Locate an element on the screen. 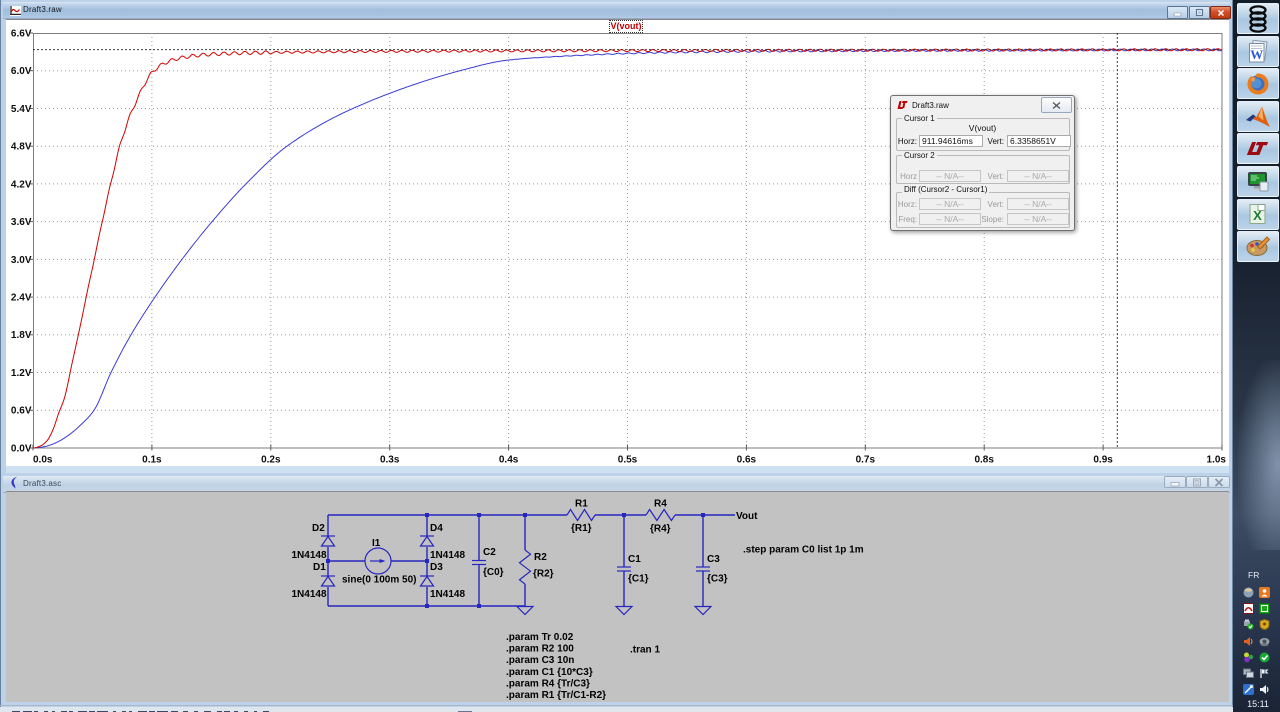  svg-text: D4 is located at coordinates (436, 528).